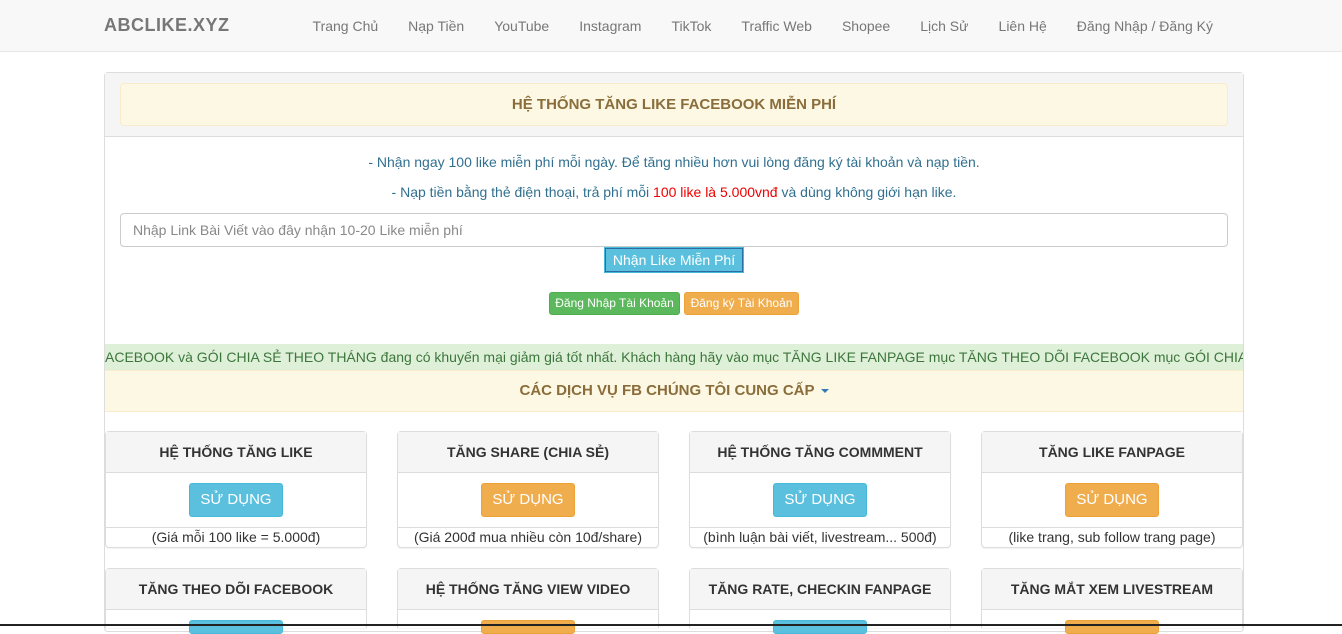  I want to click on nav-traffic-web: Traffic Web, so click(776, 26).